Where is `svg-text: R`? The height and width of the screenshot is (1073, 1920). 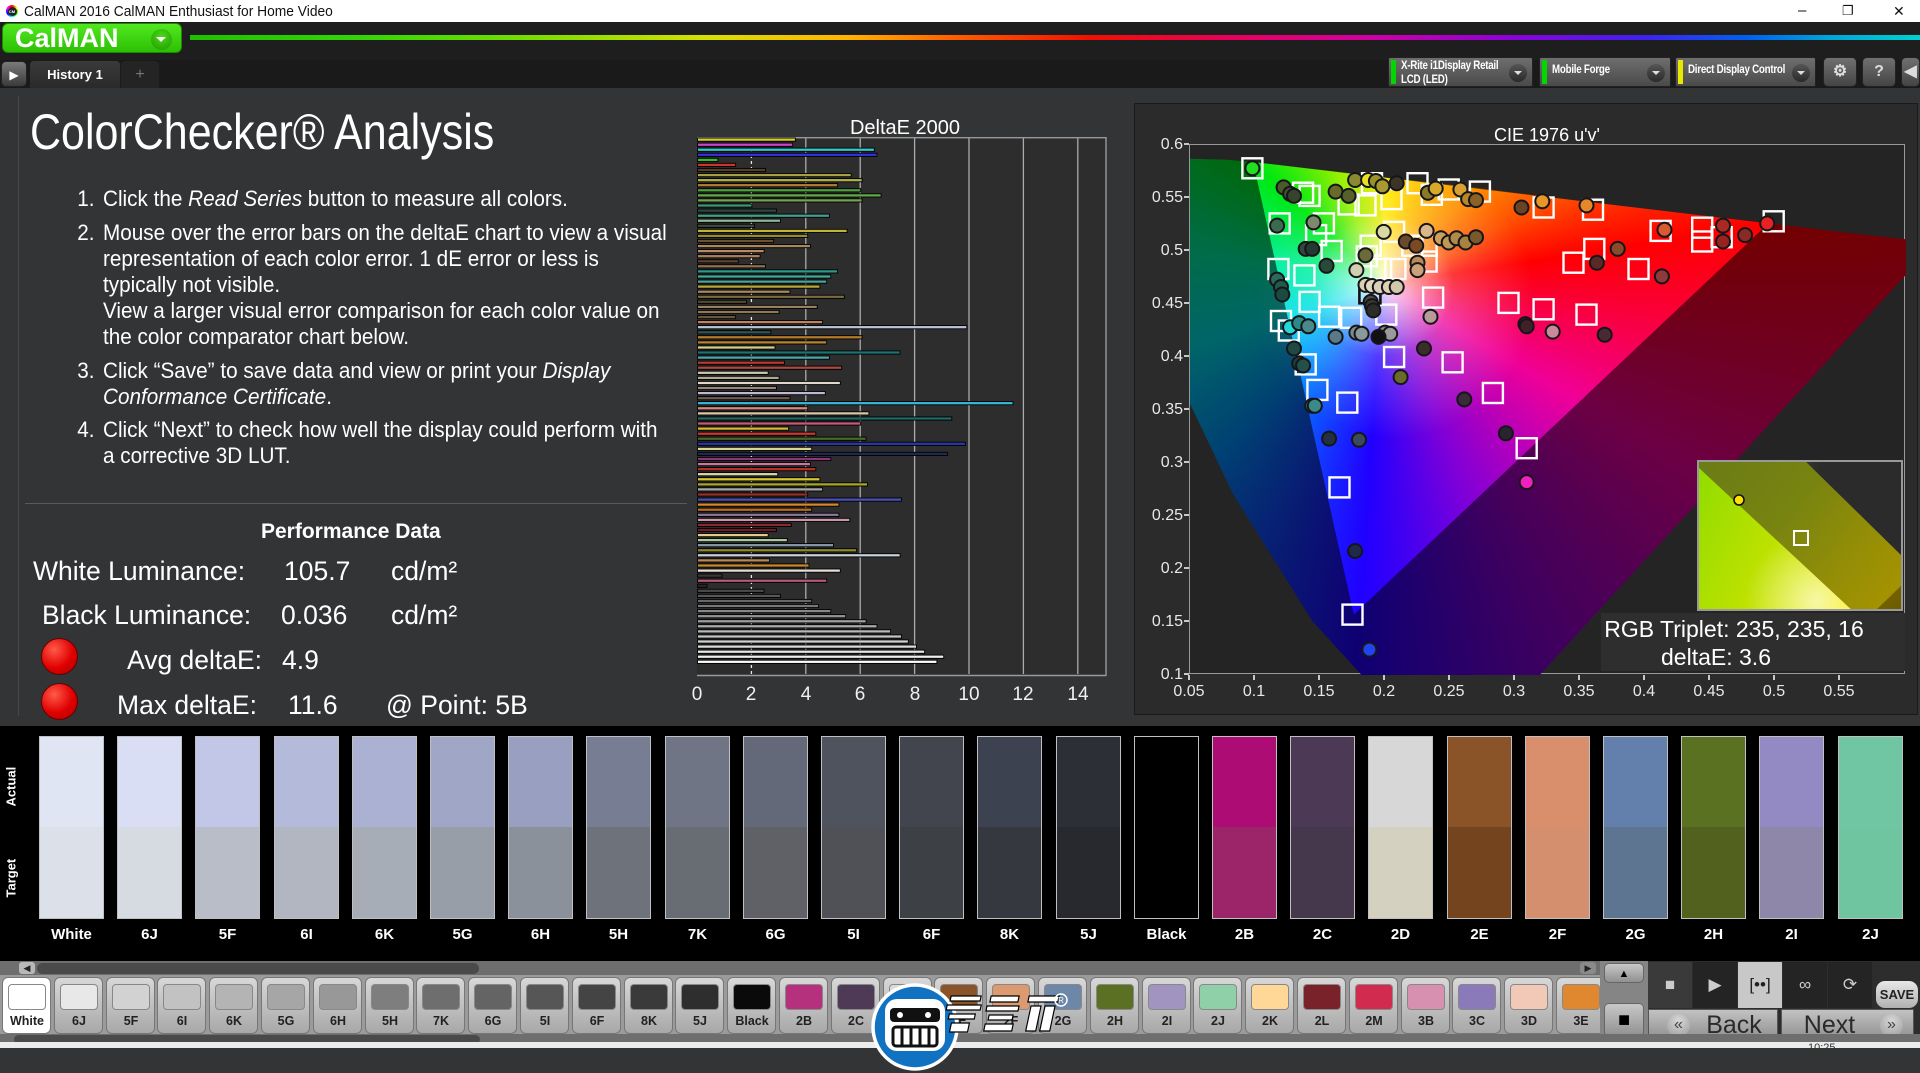 svg-text: R is located at coordinates (1061, 1000).